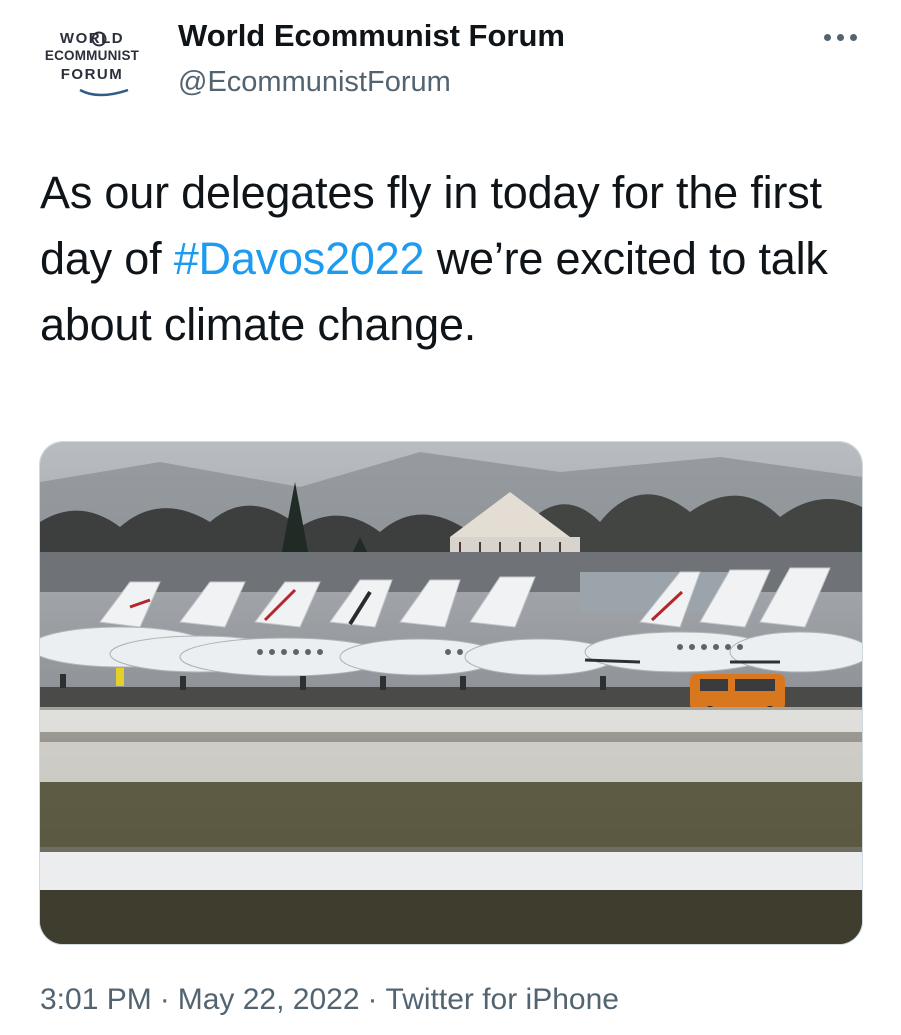  I want to click on tweet-time: 3:01 PM, so click(96, 1000).